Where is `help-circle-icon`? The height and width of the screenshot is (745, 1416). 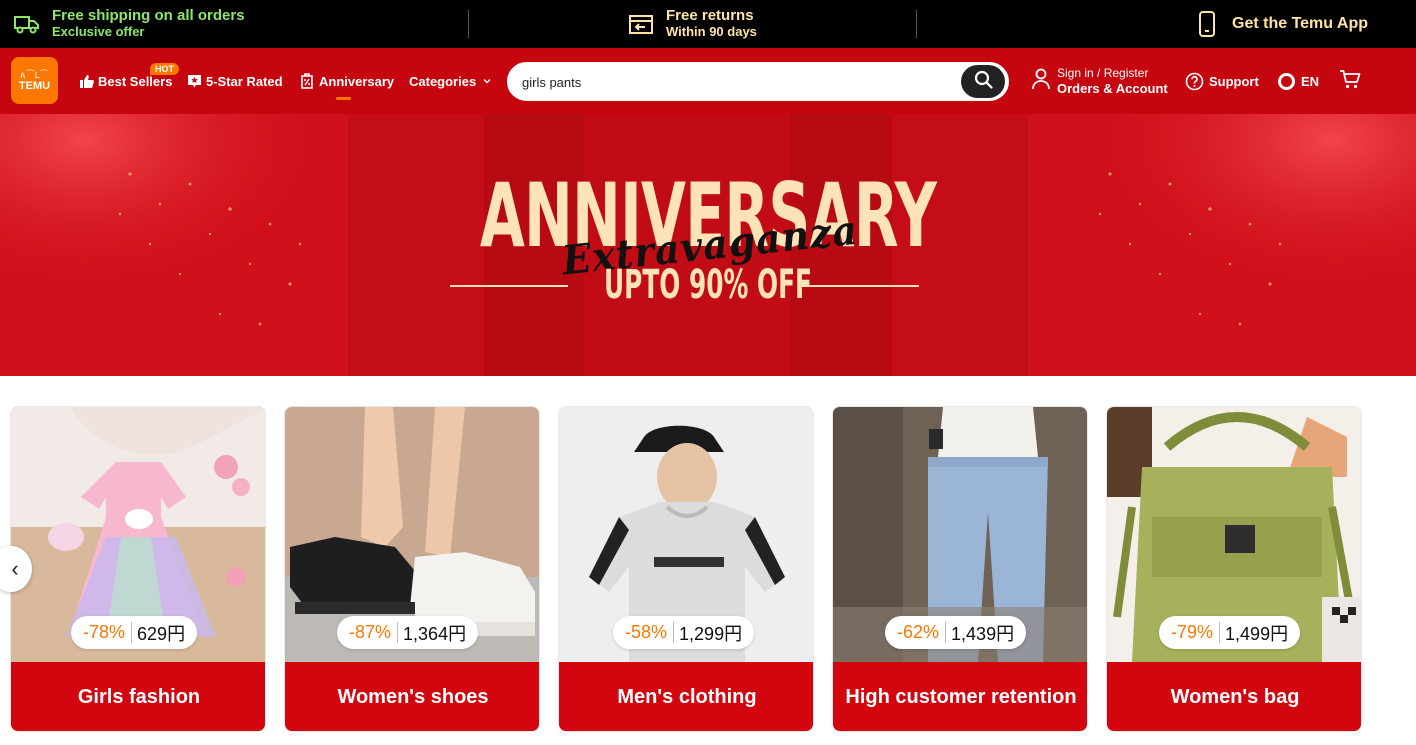 help-circle-icon is located at coordinates (1194, 81).